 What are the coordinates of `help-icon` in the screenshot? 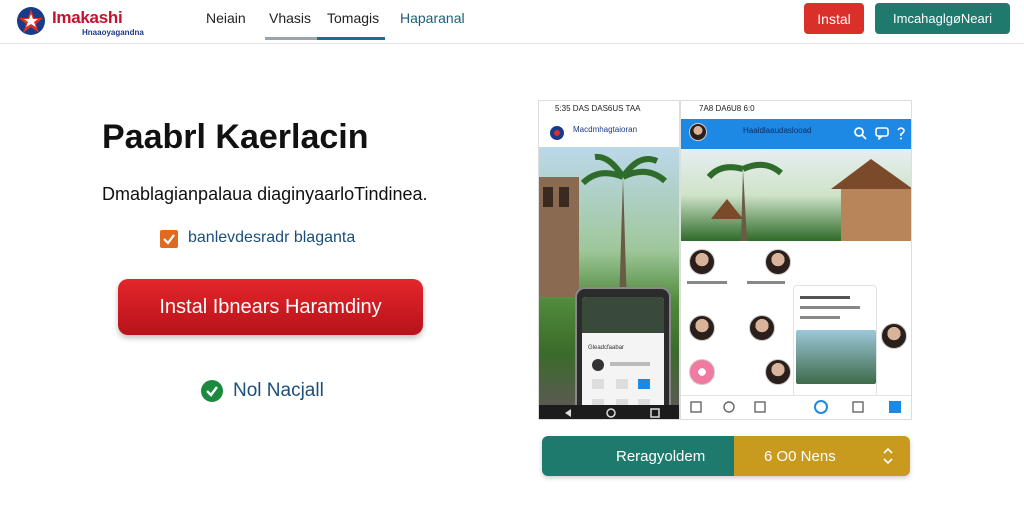 It's located at (901, 133).